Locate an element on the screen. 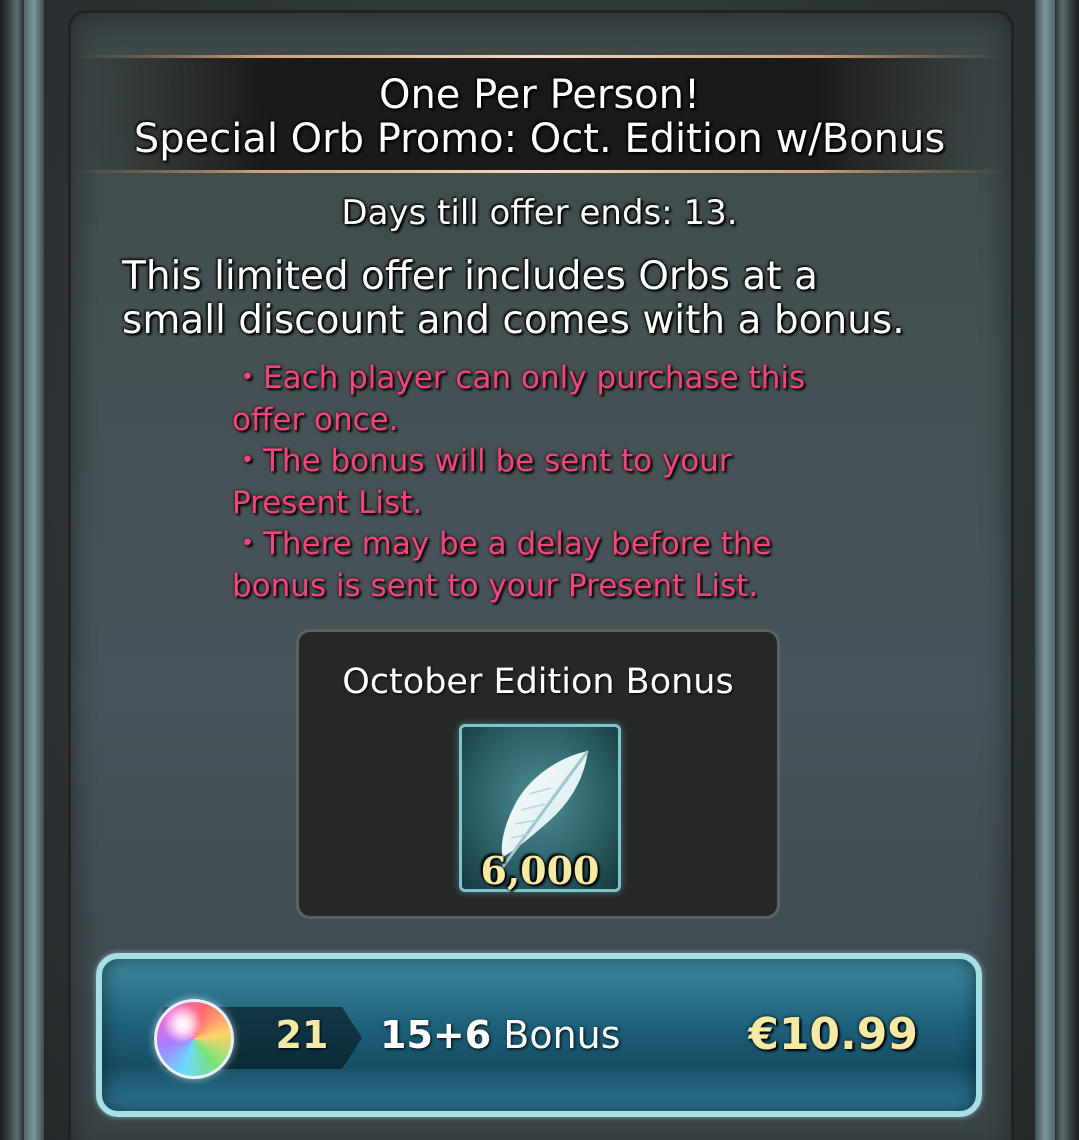 The width and height of the screenshot is (1079, 1140). orb-total: 21 is located at coordinates (302, 1035).